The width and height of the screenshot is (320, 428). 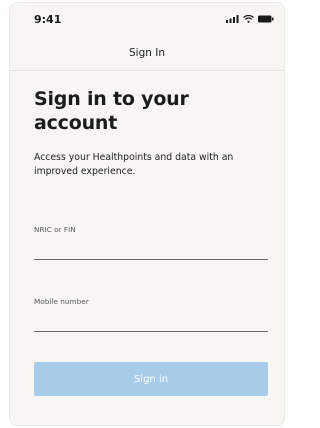 I want to click on battery-icon, so click(x=266, y=19).